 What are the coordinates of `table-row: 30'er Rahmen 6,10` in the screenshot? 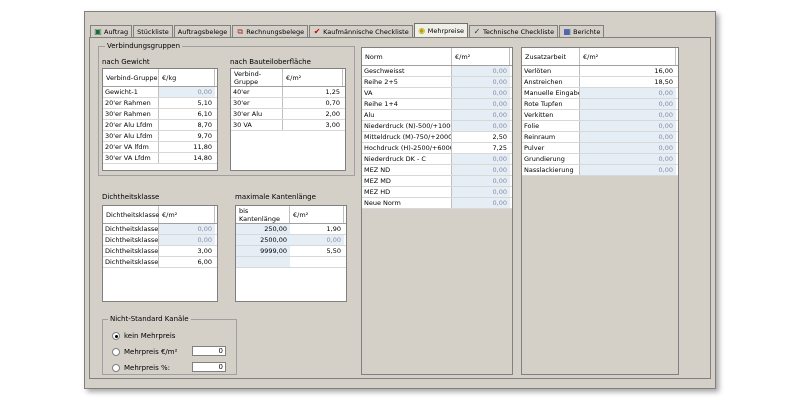 It's located at (160, 114).